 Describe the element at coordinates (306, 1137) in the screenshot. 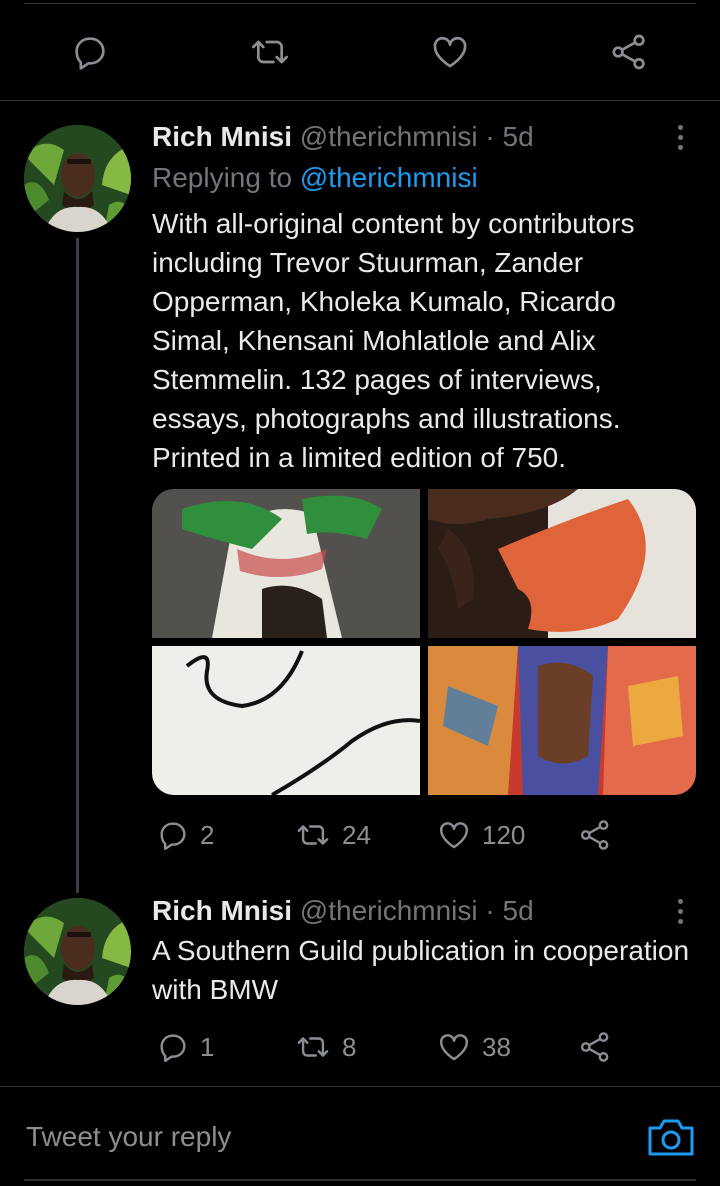

I see `reply-input` at that location.